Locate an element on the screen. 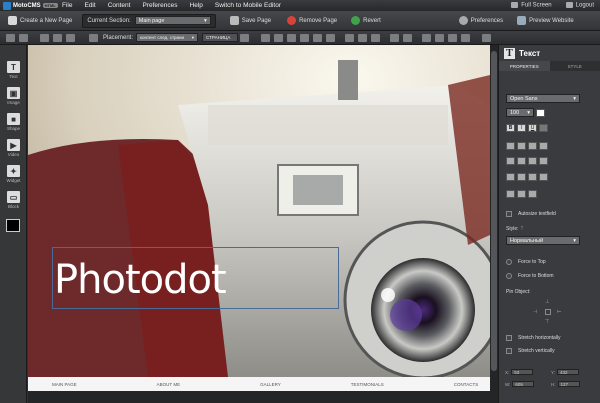  color-swatch is located at coordinates (13, 225).